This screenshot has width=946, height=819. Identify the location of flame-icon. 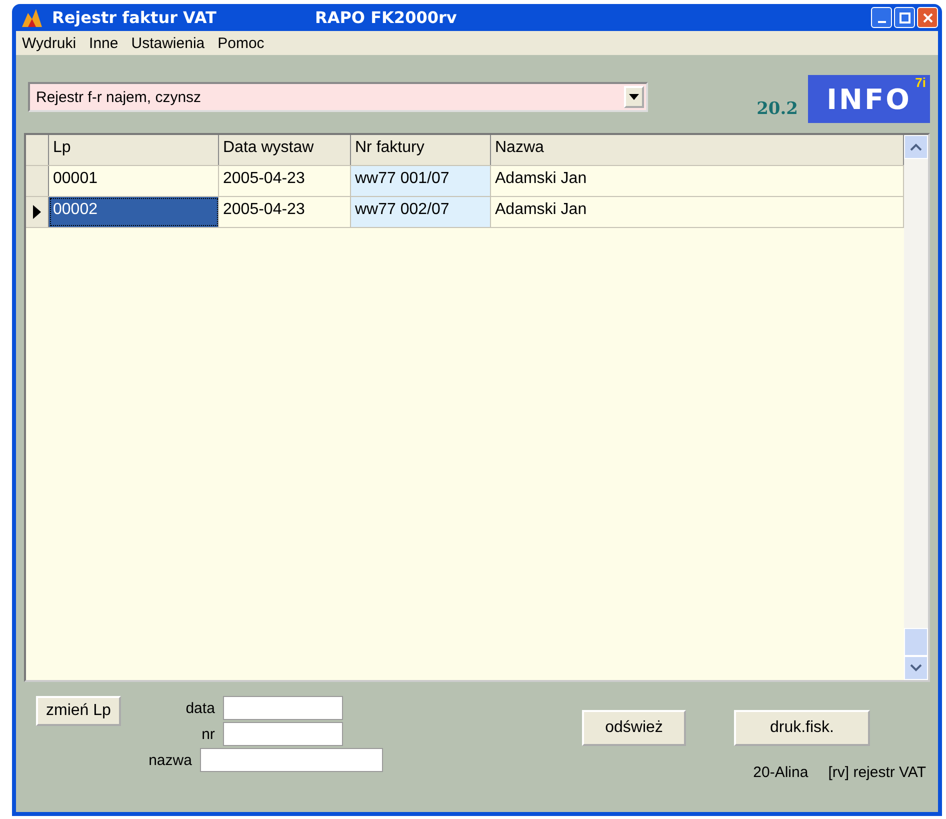
(32, 17).